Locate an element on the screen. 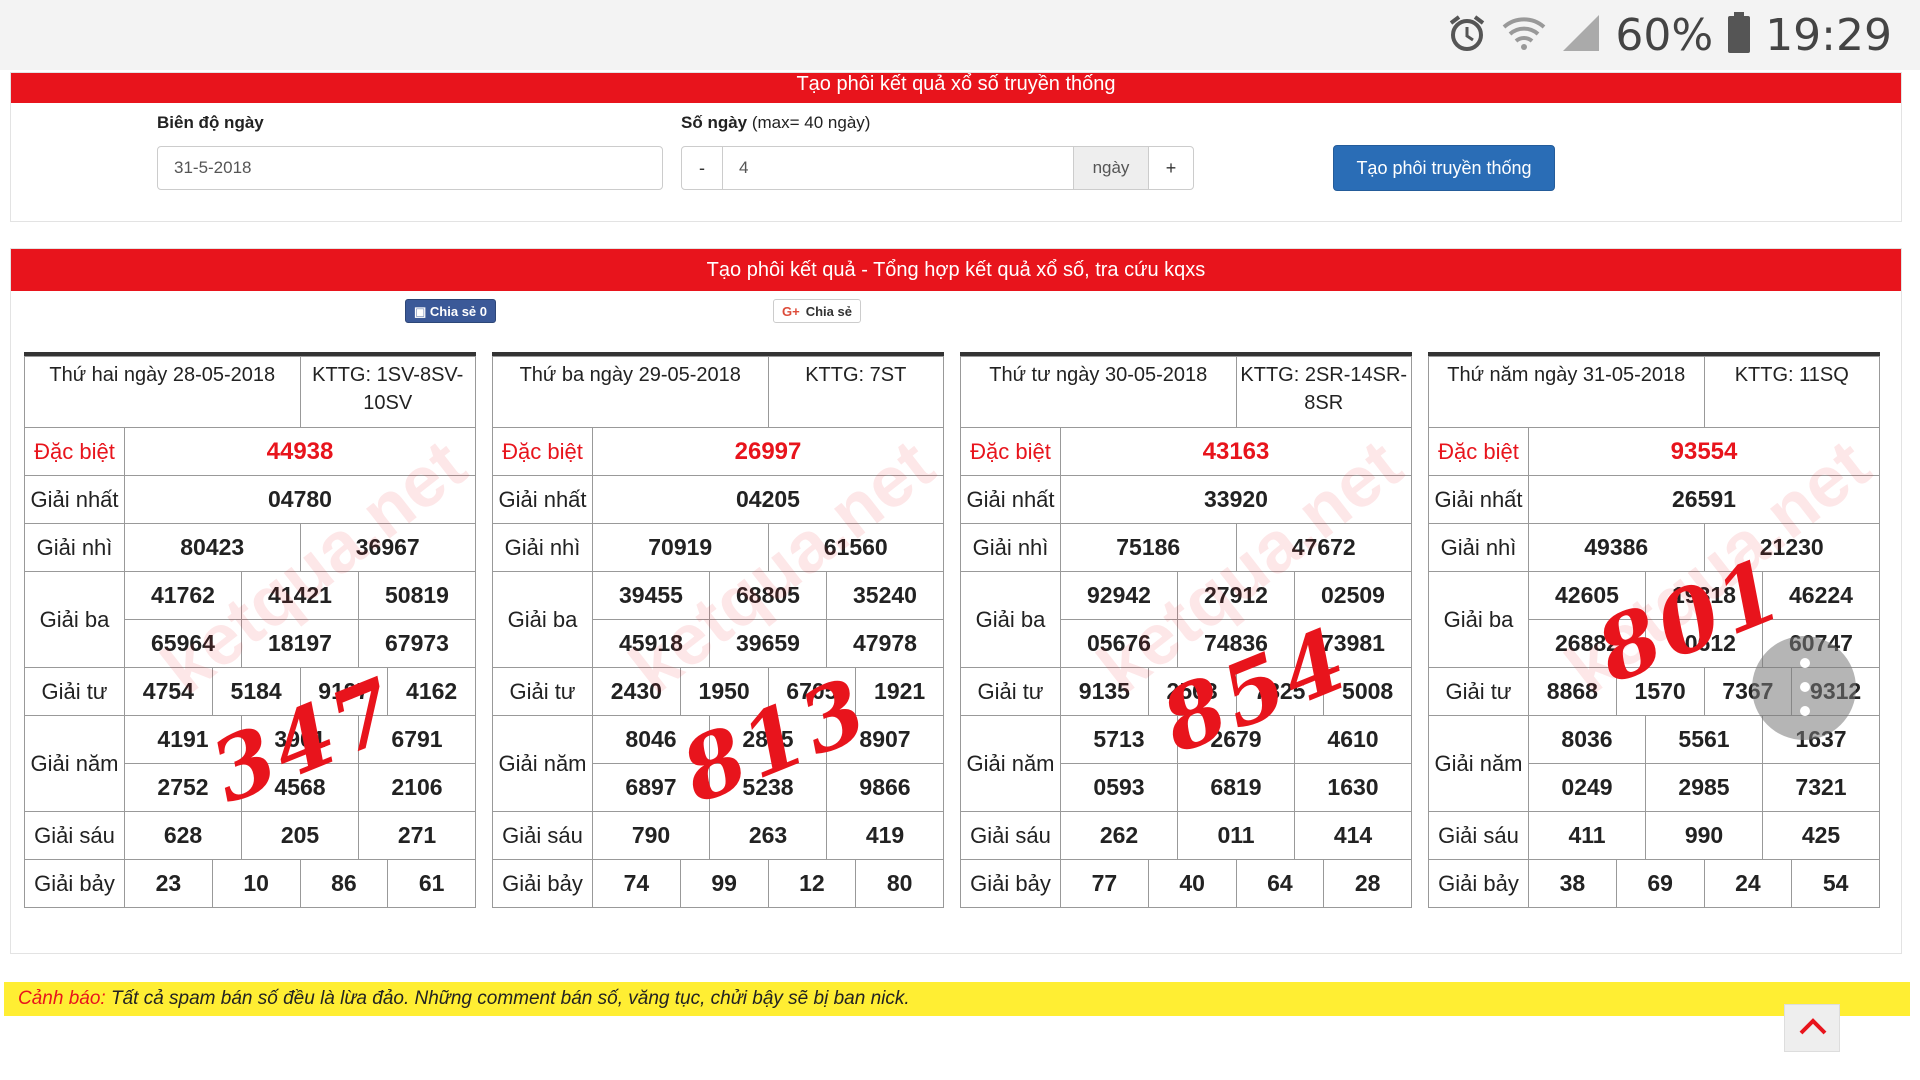 Image resolution: width=1920 pixels, height=1080 pixels. chevron-up-icon is located at coordinates (1813, 1026).